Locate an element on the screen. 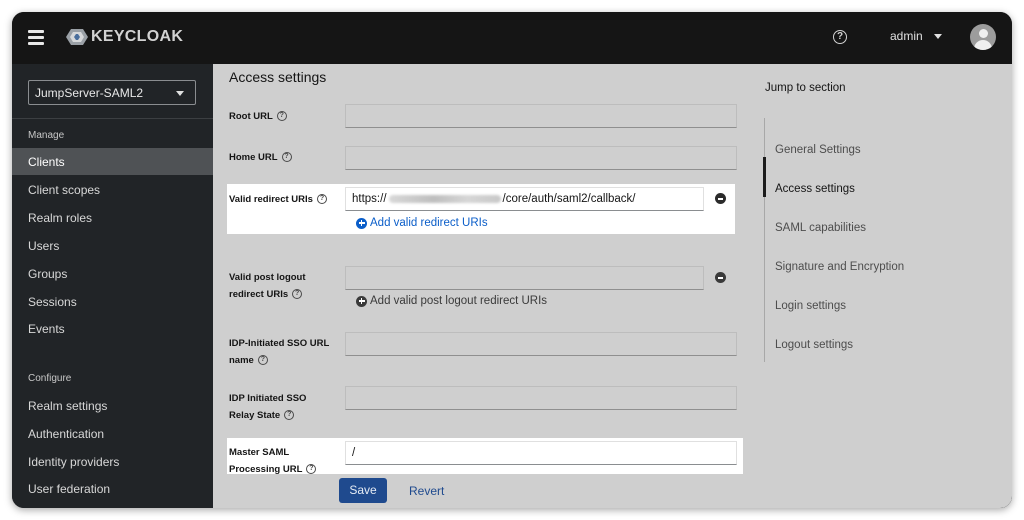  sidebar-item-authentication: Authentication is located at coordinates (112, 433).